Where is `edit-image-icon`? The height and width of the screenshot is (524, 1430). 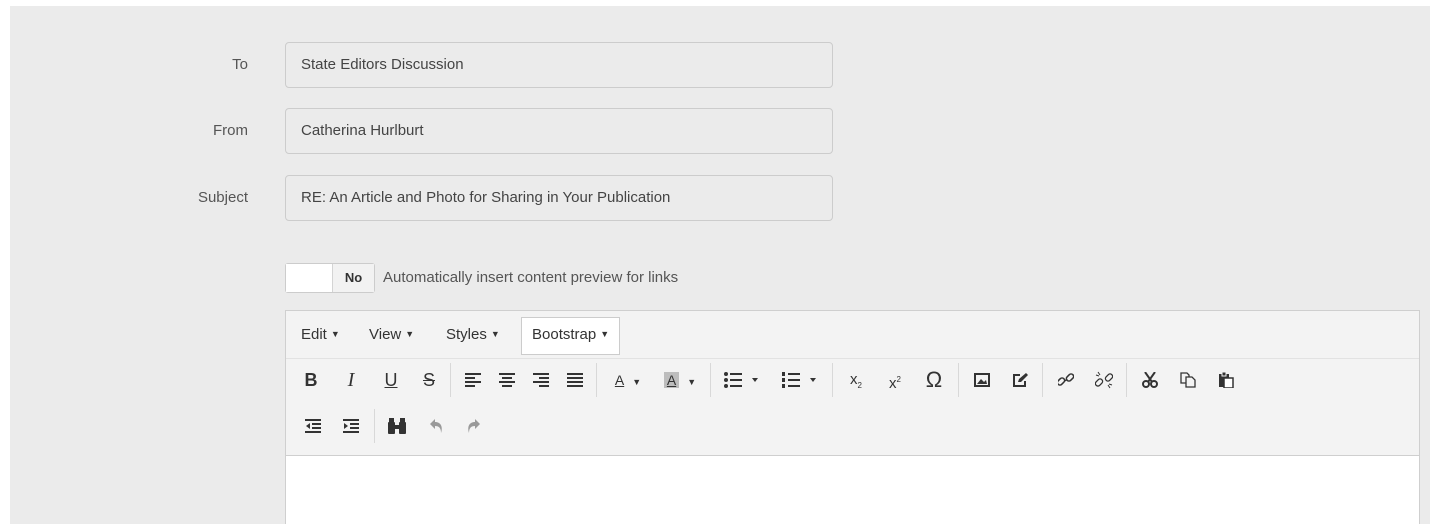
edit-image-icon is located at coordinates (1020, 380).